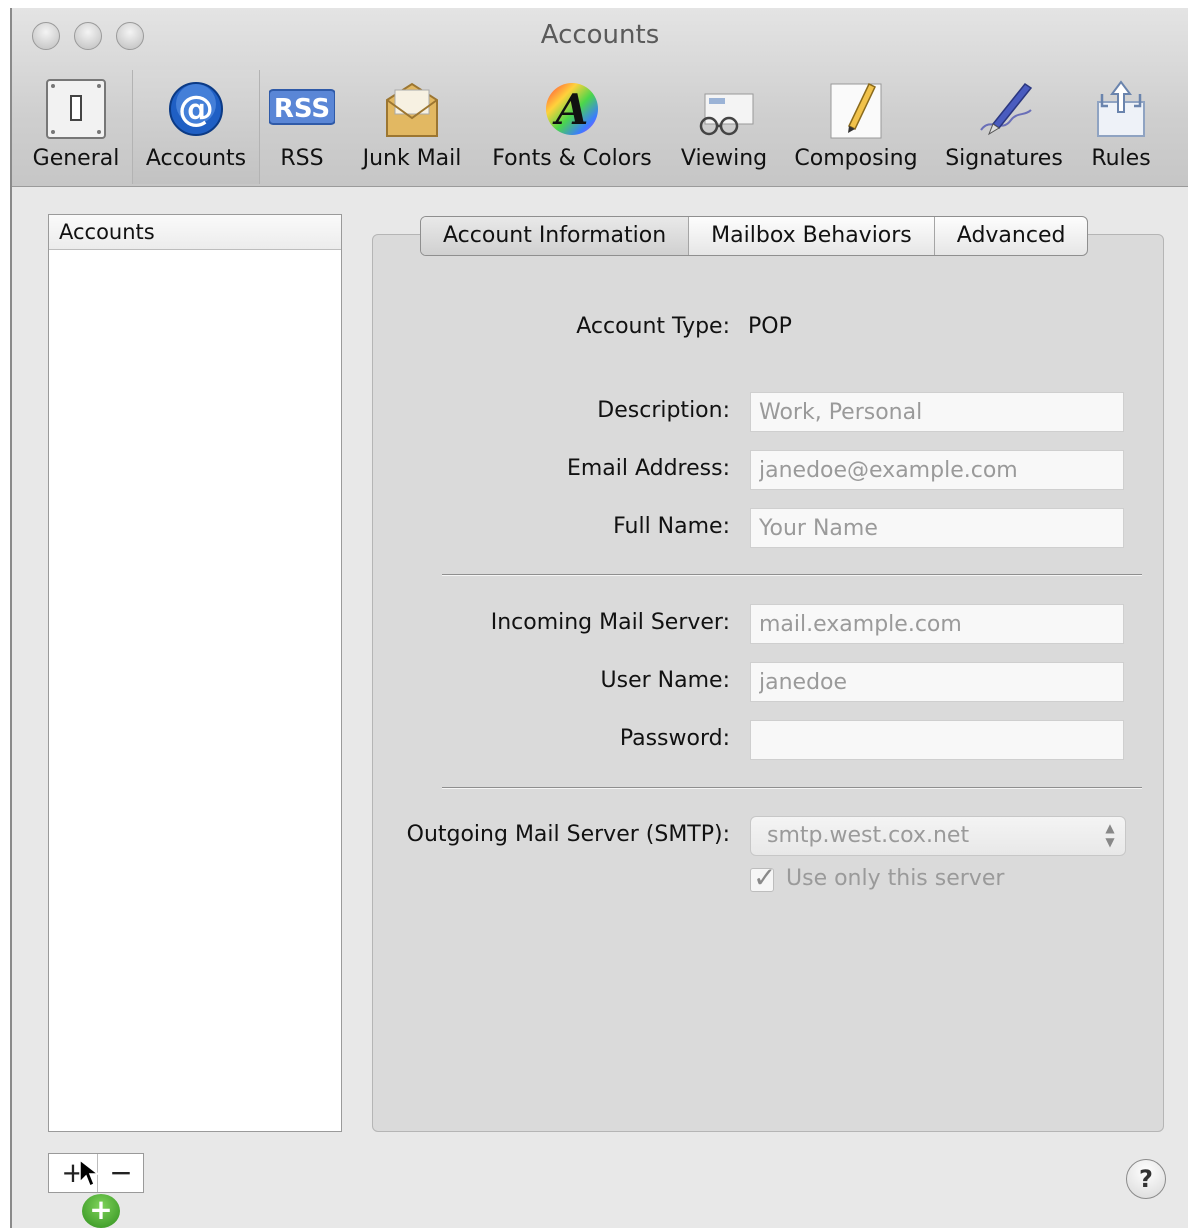 This screenshot has height=1228, width=1188. What do you see at coordinates (1121, 109) in the screenshot?
I see `rules-arrows-icon` at bounding box center [1121, 109].